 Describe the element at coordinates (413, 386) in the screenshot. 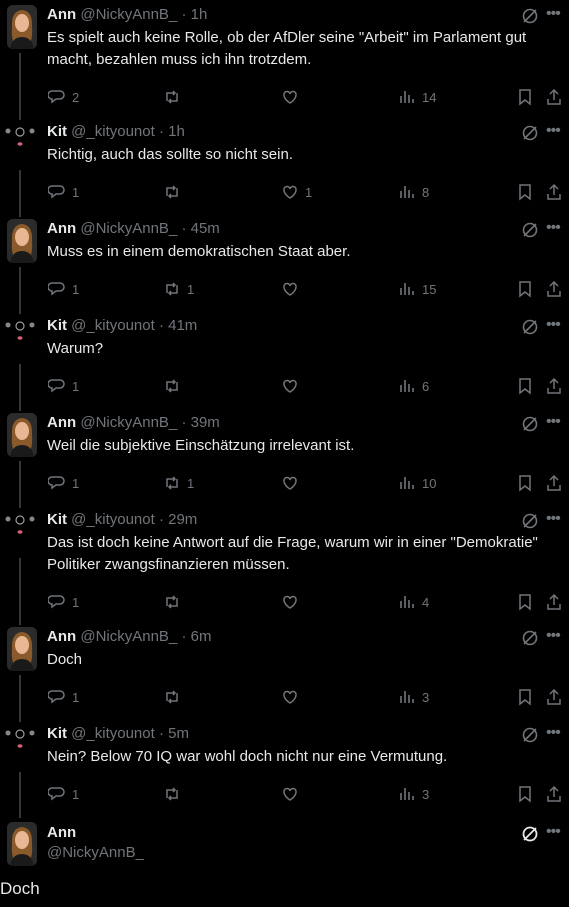

I see `views-button: 6` at that location.